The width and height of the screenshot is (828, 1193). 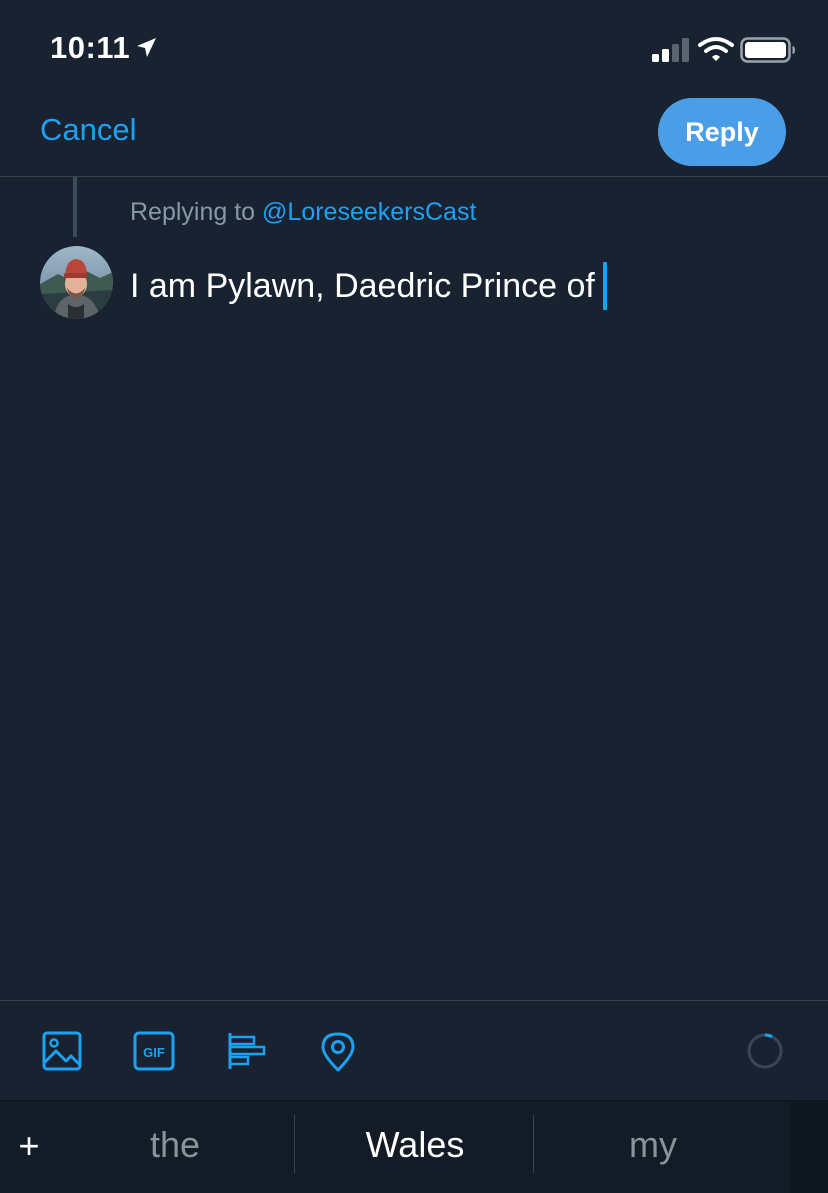 What do you see at coordinates (414, 48) in the screenshot?
I see `status-bar: 10:11` at bounding box center [414, 48].